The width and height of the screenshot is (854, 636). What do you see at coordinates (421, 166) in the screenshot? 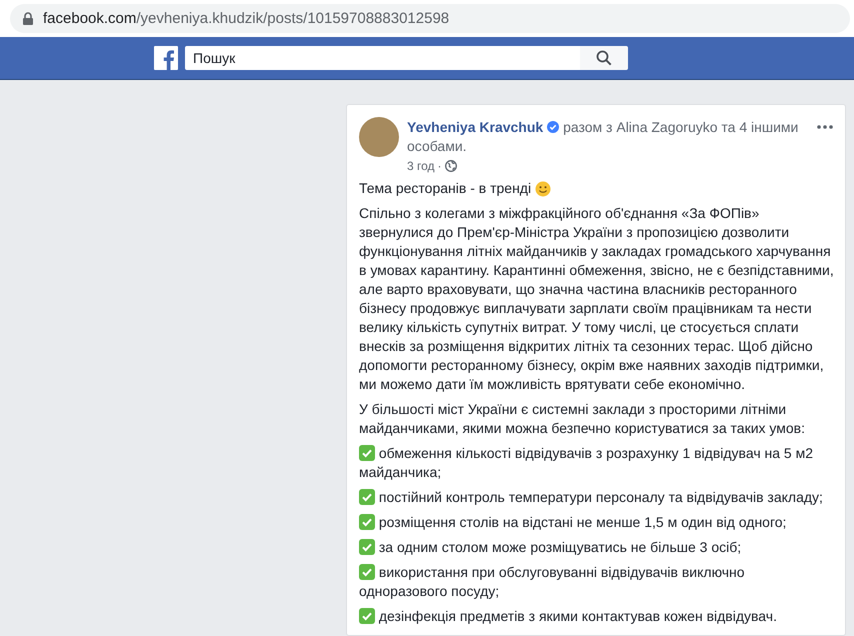
I see `post-time-link: 3 год` at bounding box center [421, 166].